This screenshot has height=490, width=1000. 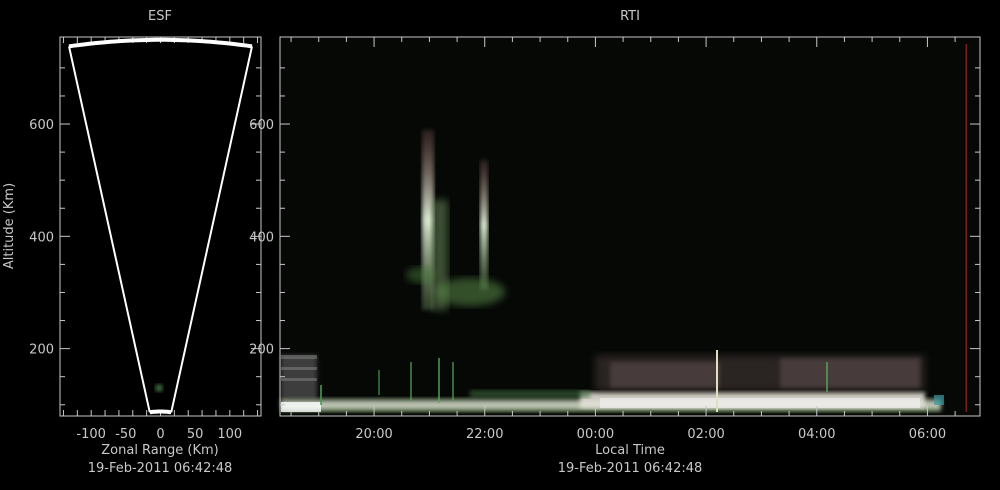 I want to click on esf-x-label: Zonal Range (Km), so click(x=159, y=450).